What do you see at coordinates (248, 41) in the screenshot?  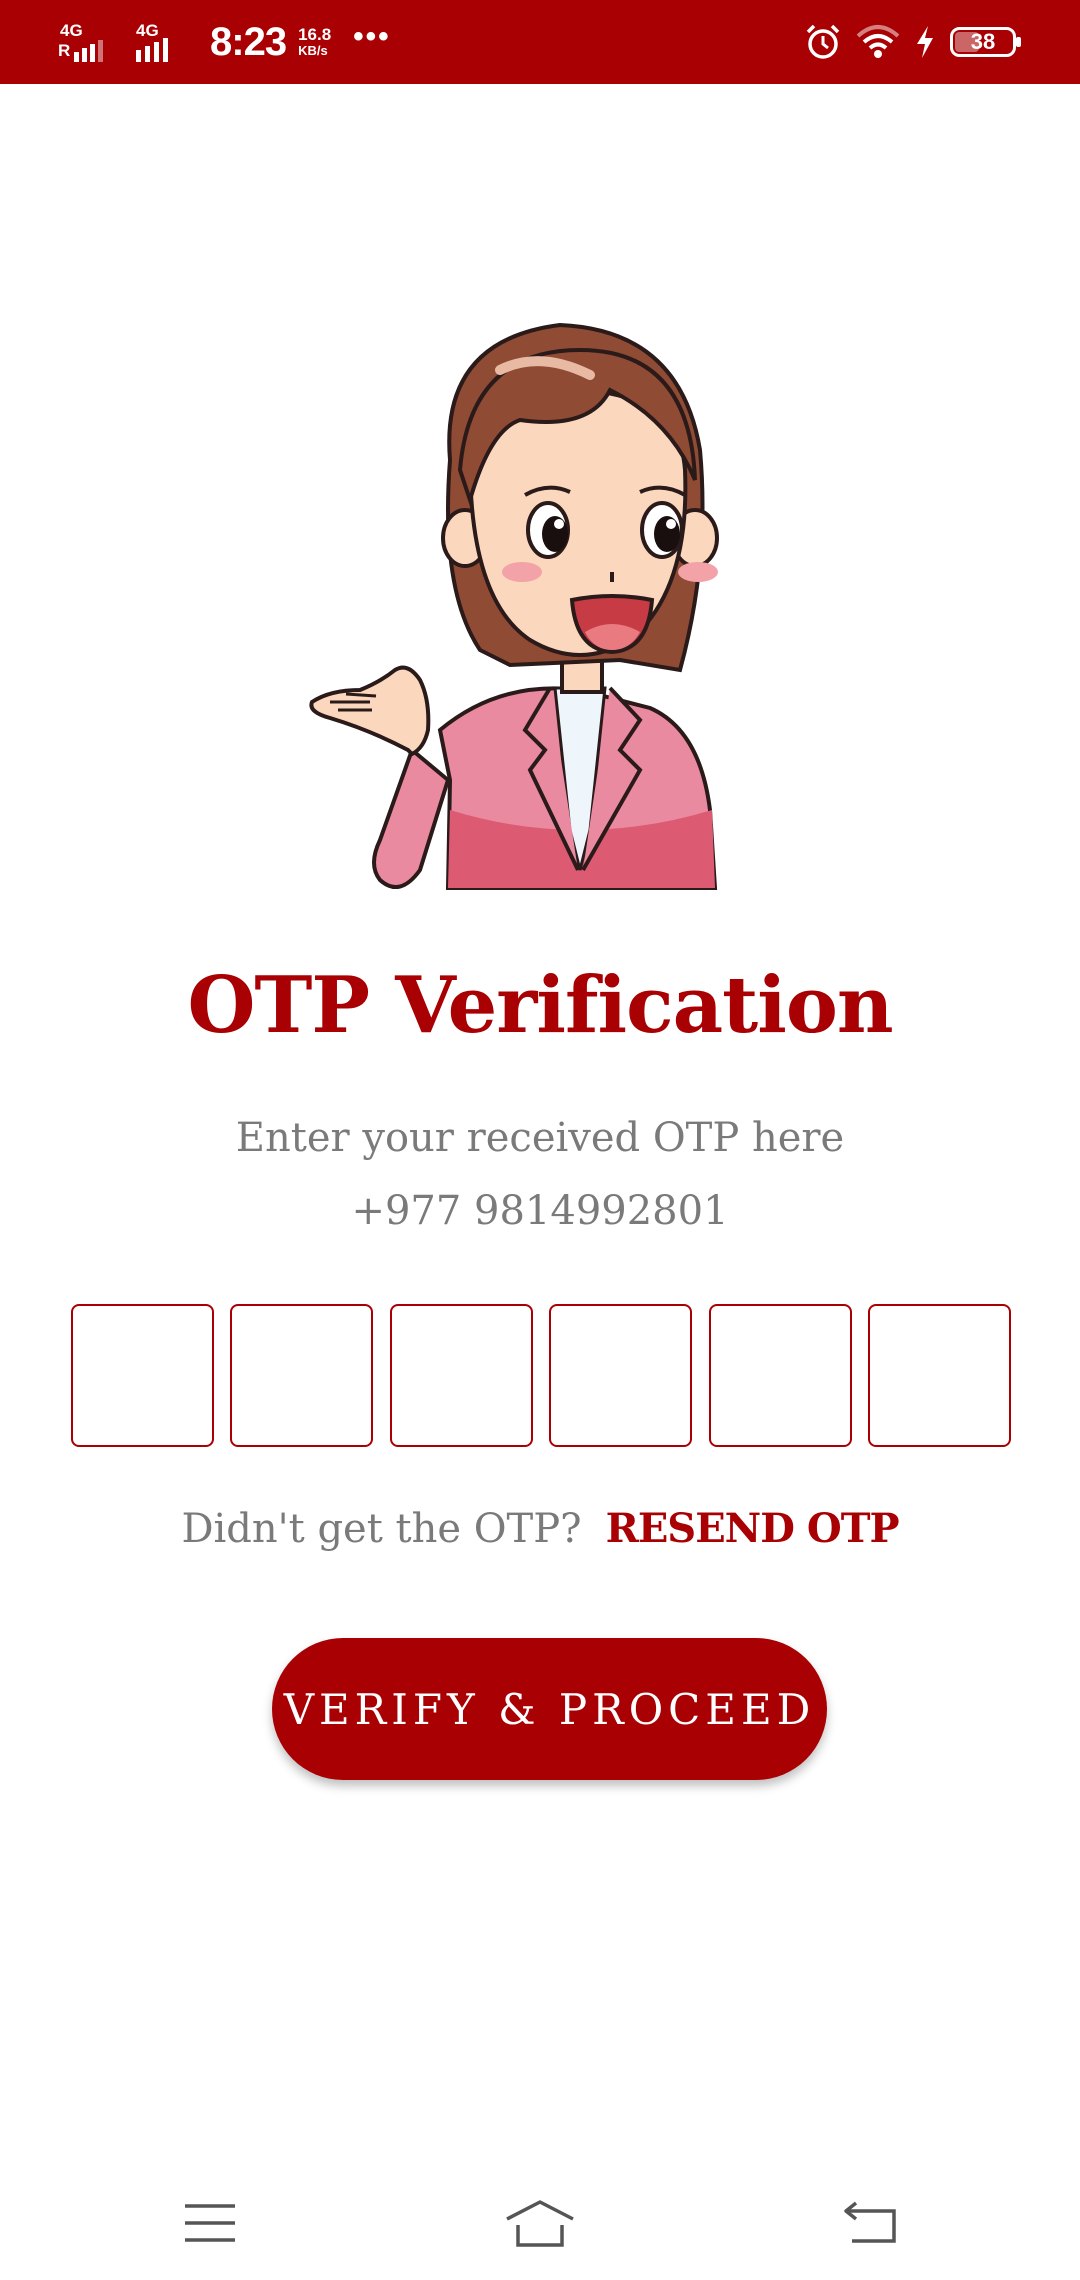 I see `status-time: 8:23` at bounding box center [248, 41].